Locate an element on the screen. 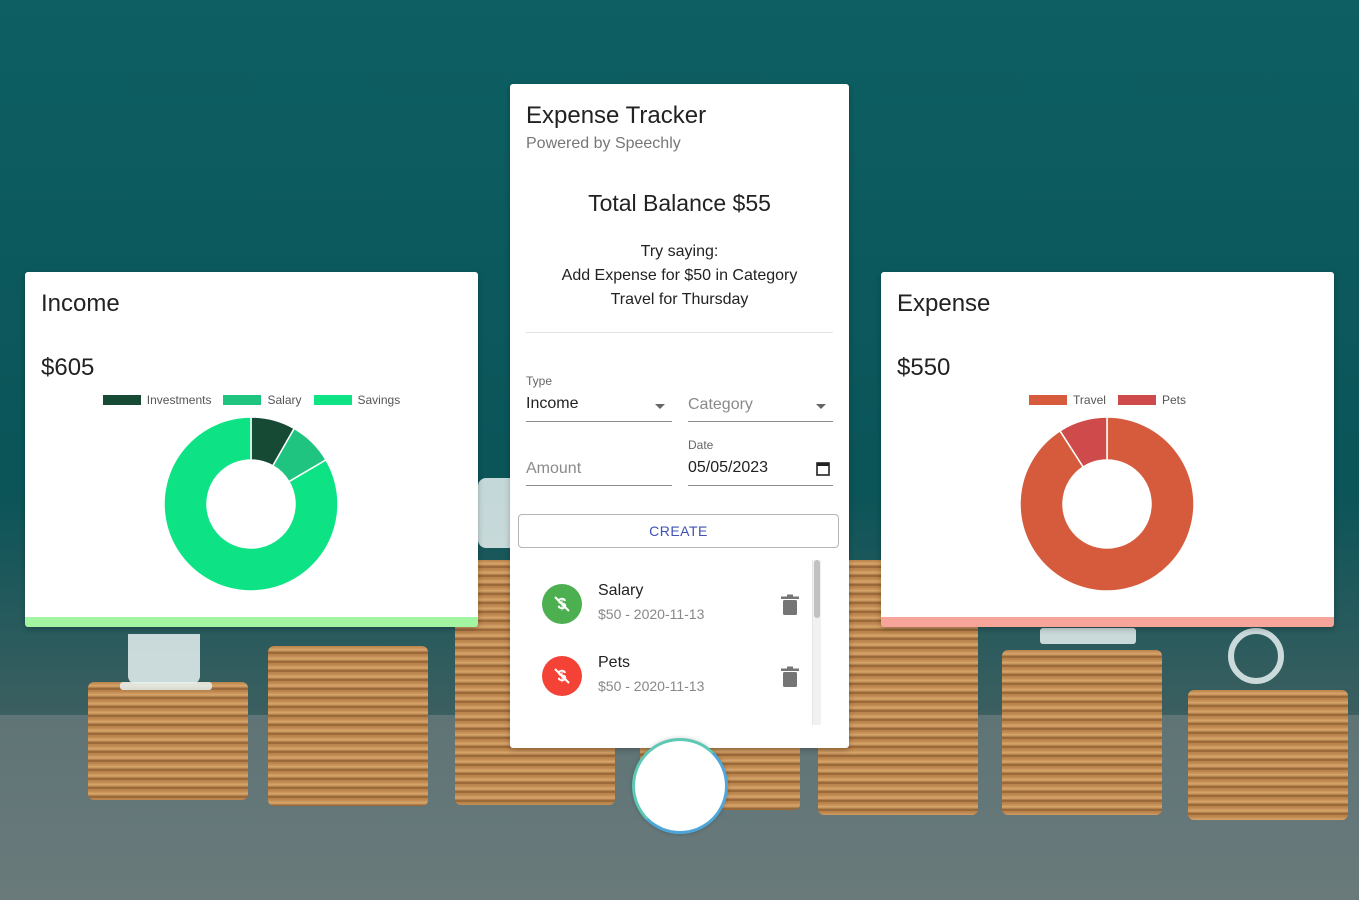  income-card: Income $605 Investments Salary Savings is located at coordinates (251, 449).